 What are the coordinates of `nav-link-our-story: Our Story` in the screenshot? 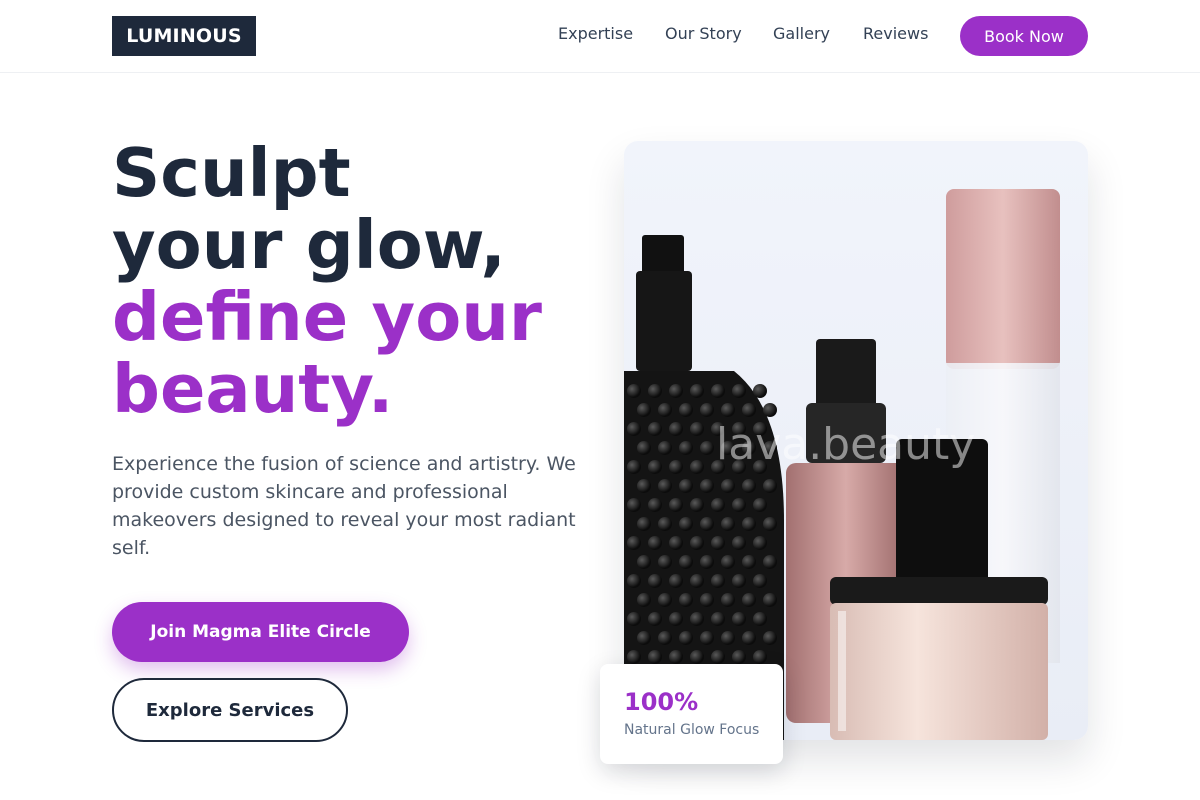 It's located at (703, 35).